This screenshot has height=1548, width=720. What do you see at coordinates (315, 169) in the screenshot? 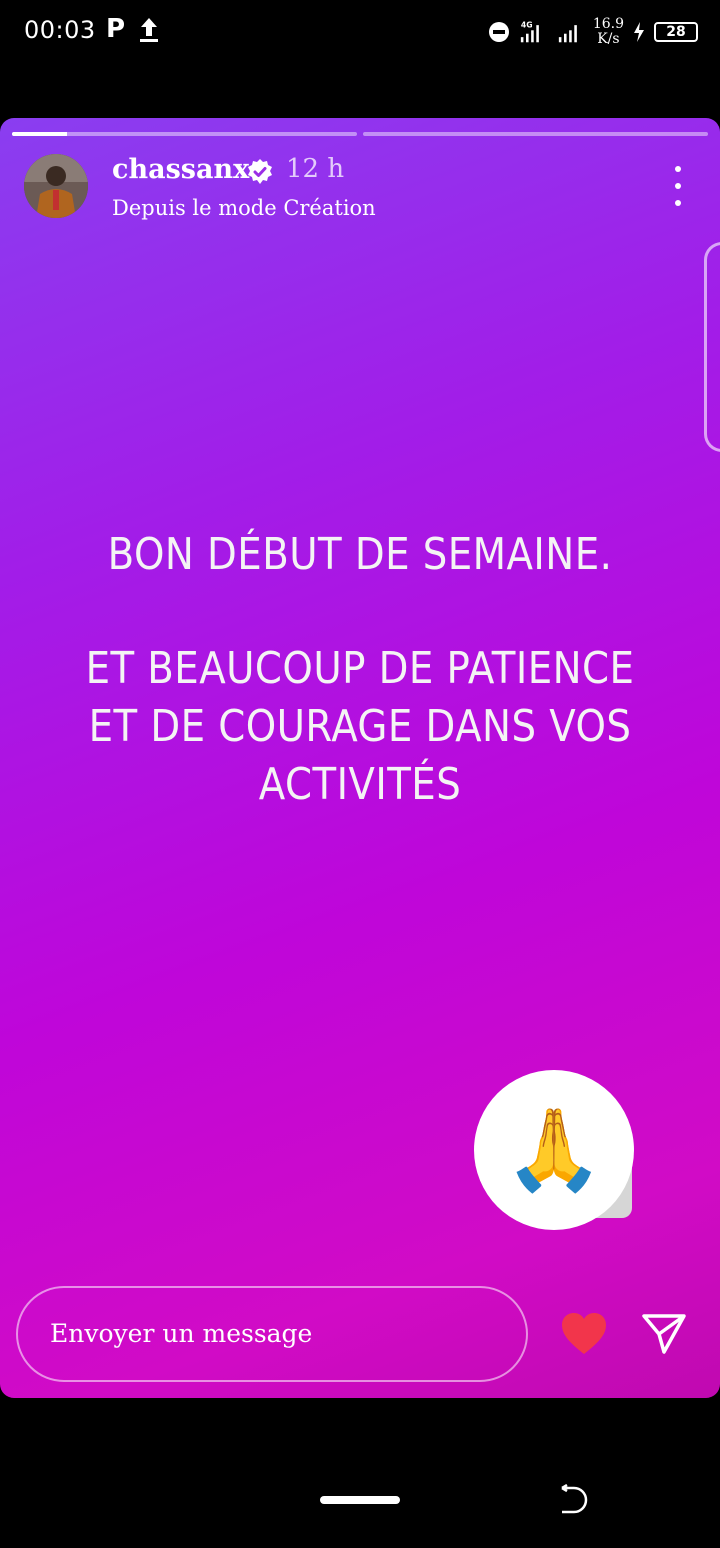
I see `post-time: 12 h` at bounding box center [315, 169].